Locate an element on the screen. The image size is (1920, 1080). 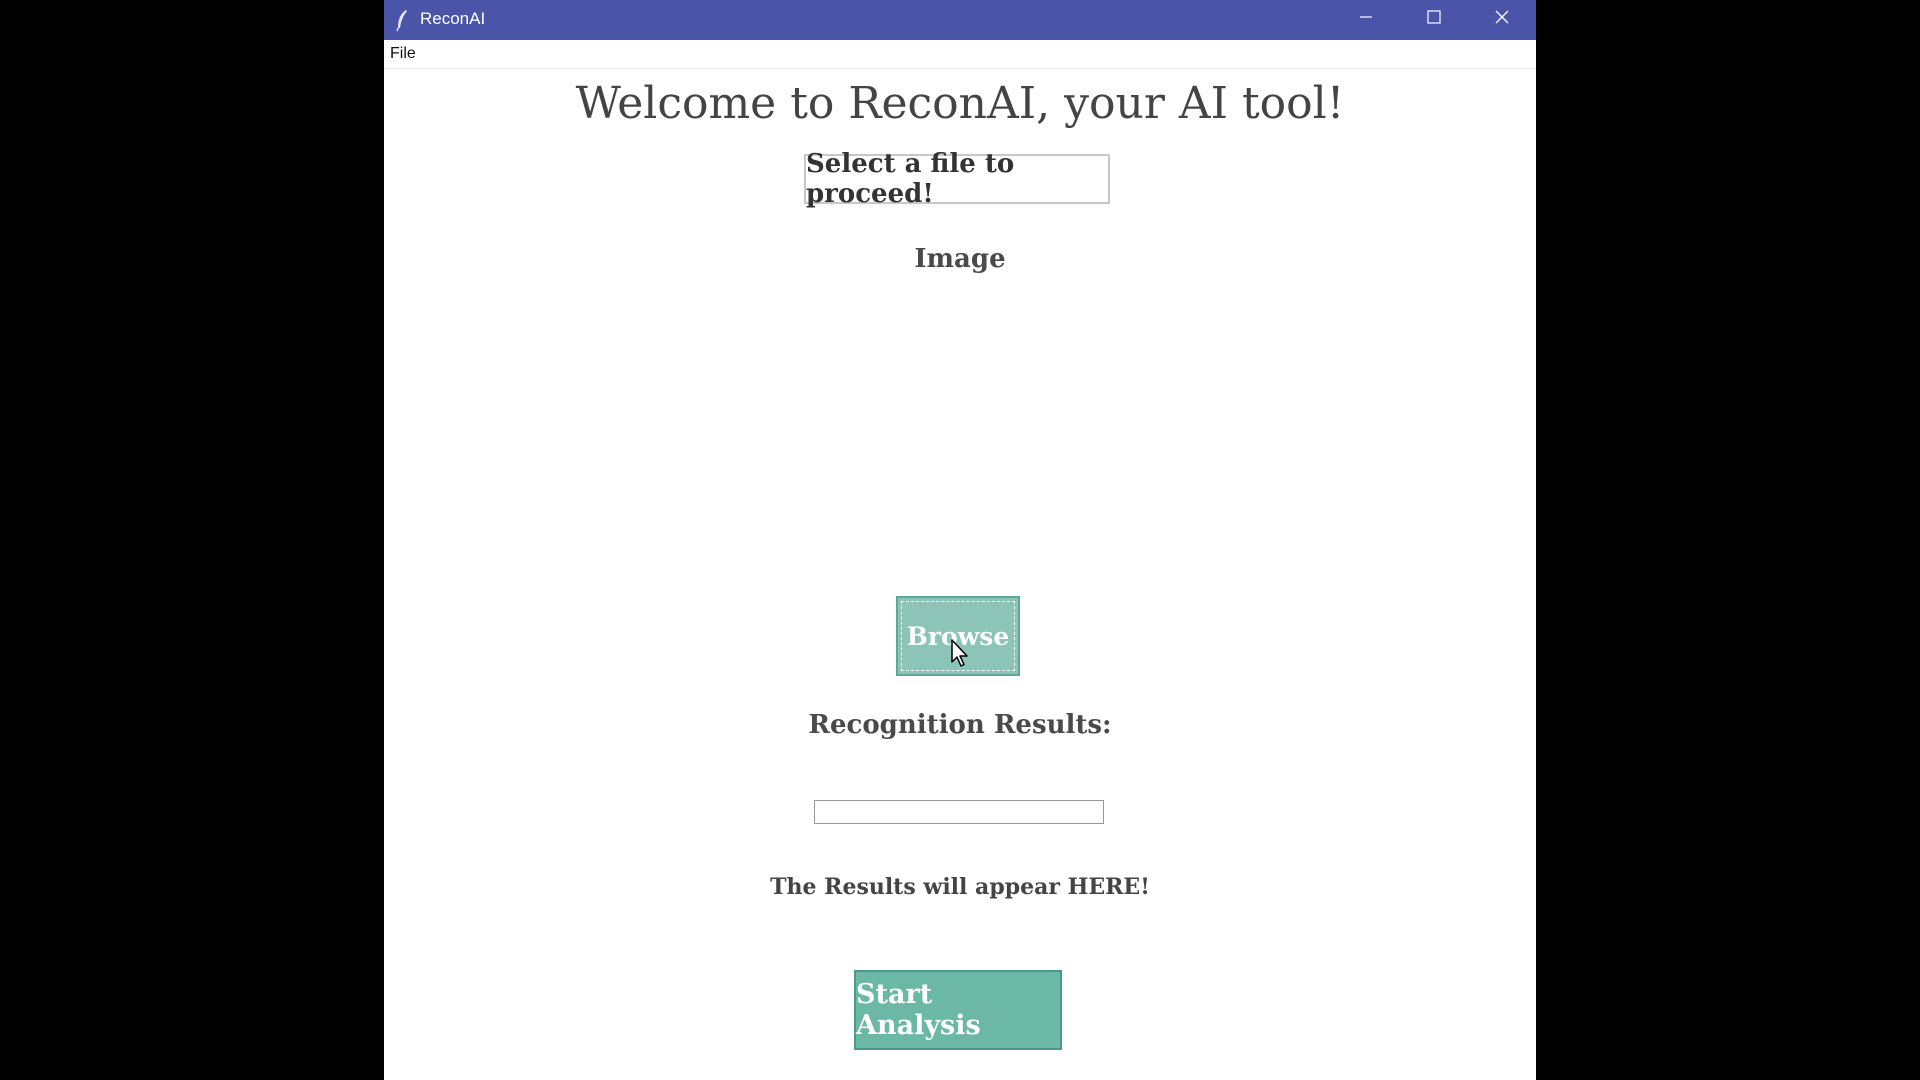
maximize-icon is located at coordinates (1434, 18).